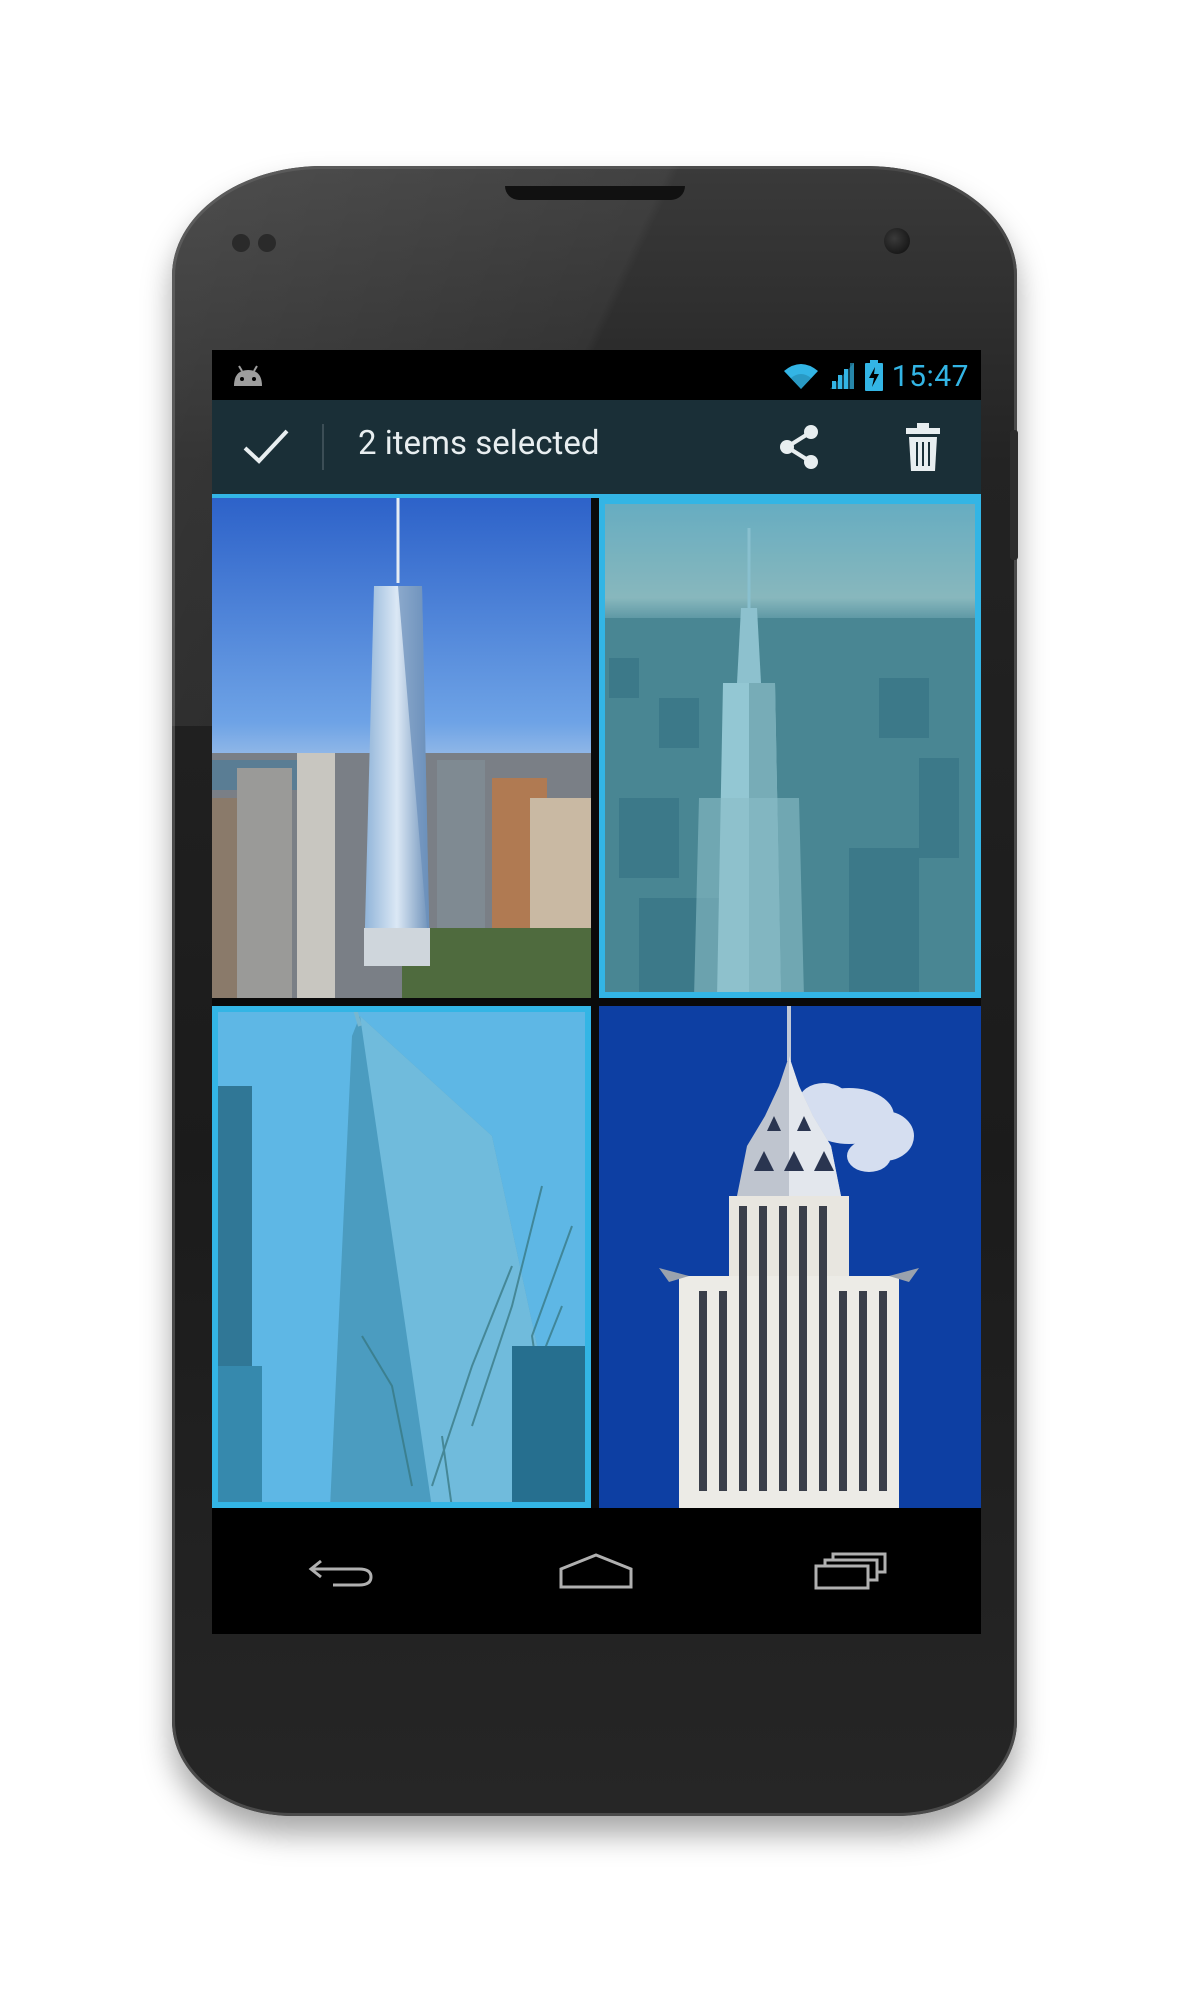 This screenshot has height=1994, width=1195. I want to click on home-icon, so click(596, 1571).